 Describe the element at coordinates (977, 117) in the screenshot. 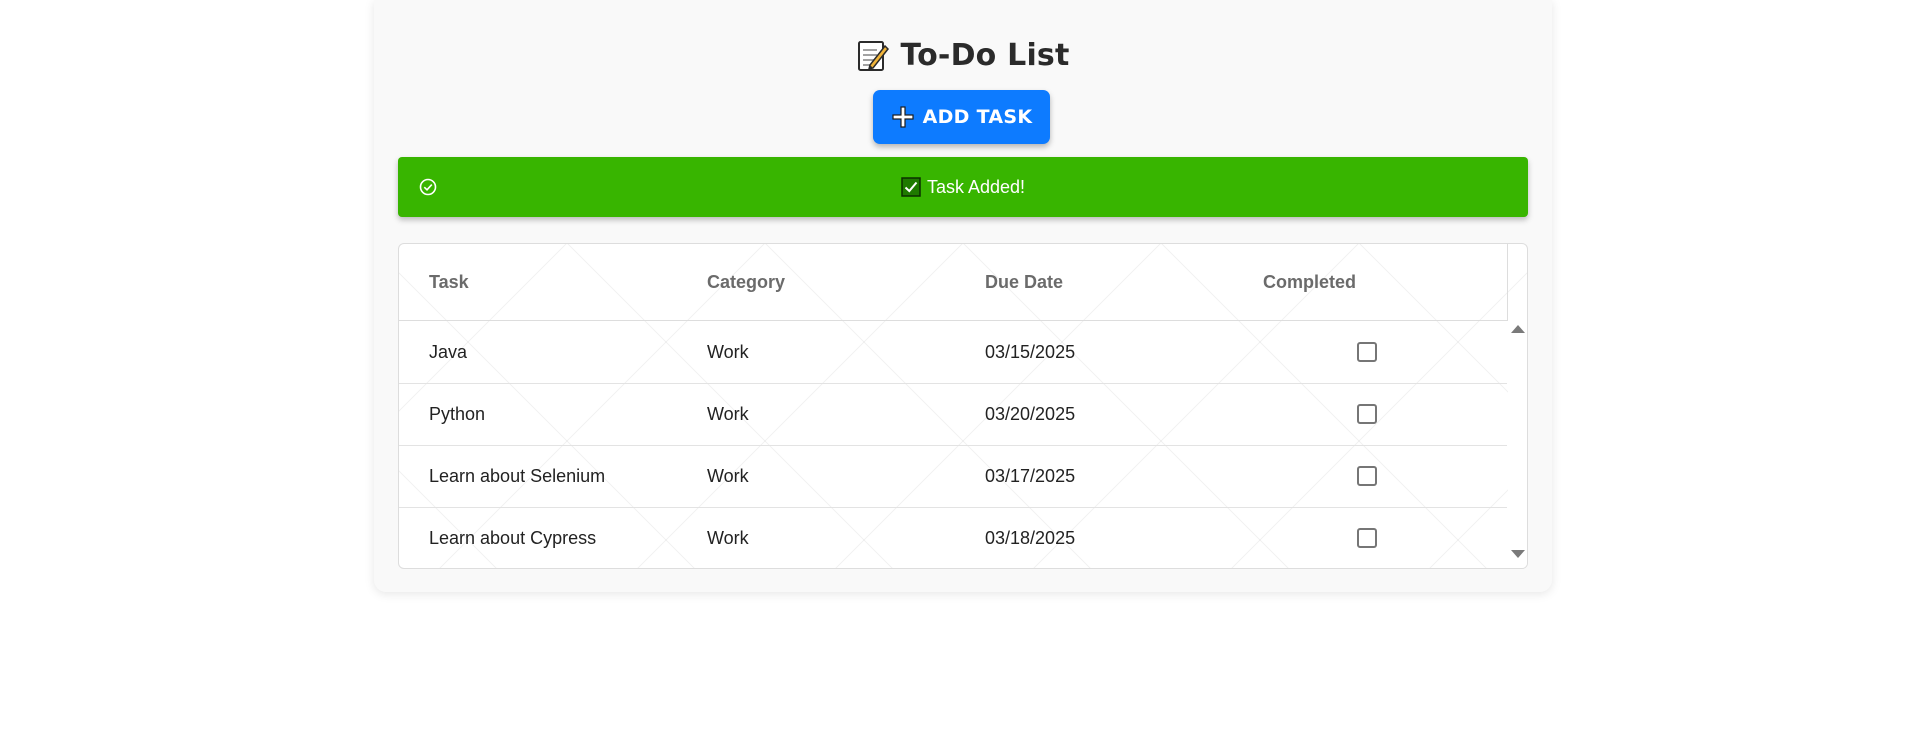

I see `add-task-label: ADD TASK` at that location.